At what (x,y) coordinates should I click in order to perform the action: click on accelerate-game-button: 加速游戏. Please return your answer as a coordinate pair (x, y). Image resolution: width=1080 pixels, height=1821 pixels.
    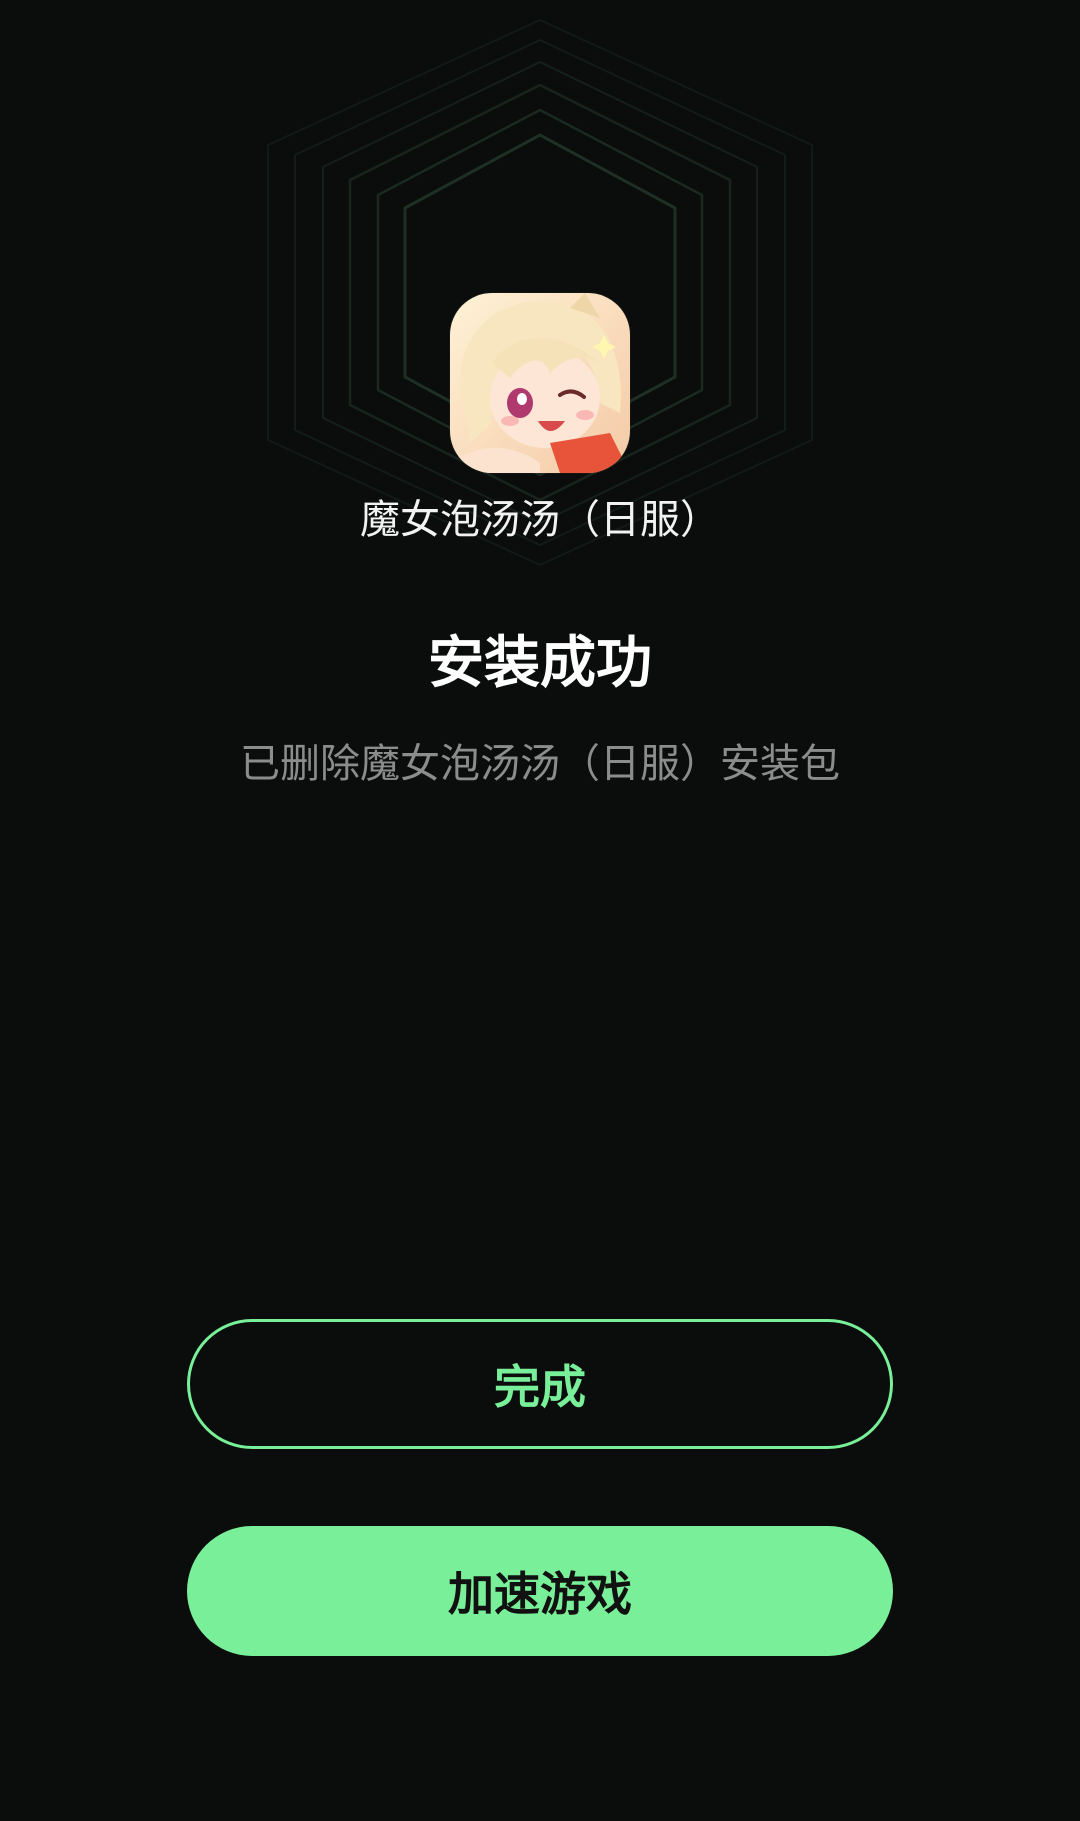
    Looking at the image, I should click on (540, 1591).